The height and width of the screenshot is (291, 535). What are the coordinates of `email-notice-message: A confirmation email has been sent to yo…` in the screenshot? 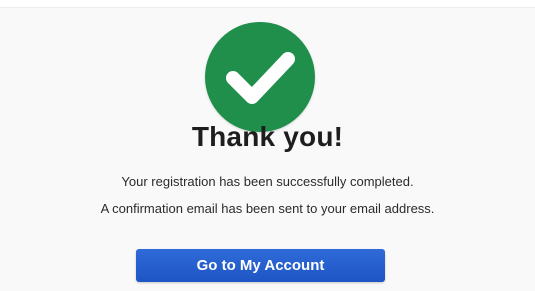 It's located at (267, 208).